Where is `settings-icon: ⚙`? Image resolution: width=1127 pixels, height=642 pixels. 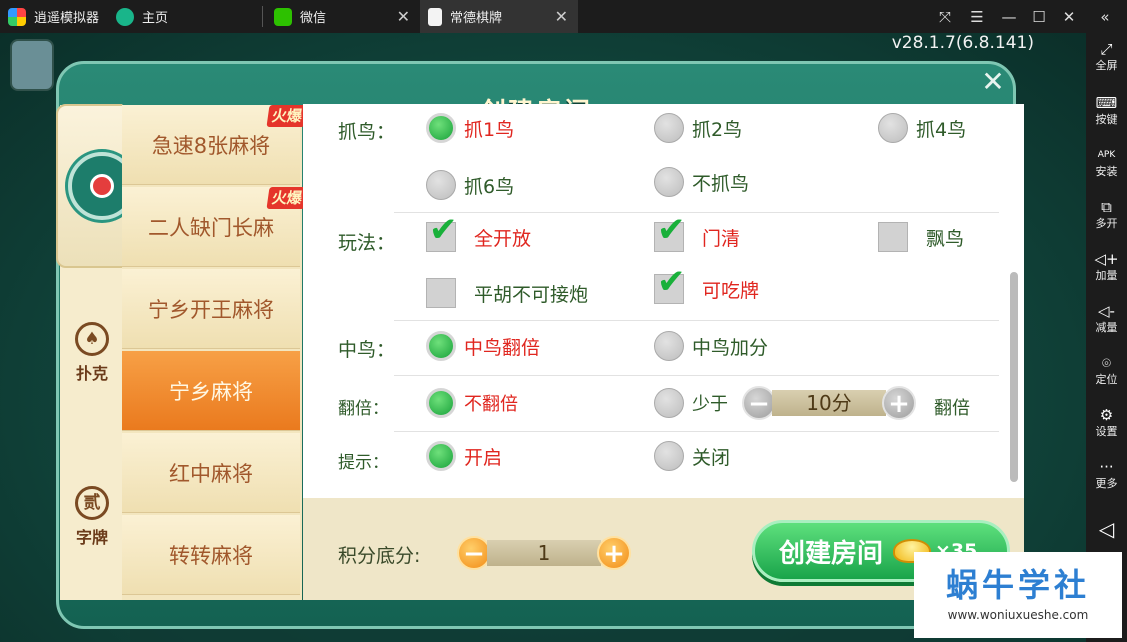
settings-icon: ⚙ is located at coordinates (1106, 415).